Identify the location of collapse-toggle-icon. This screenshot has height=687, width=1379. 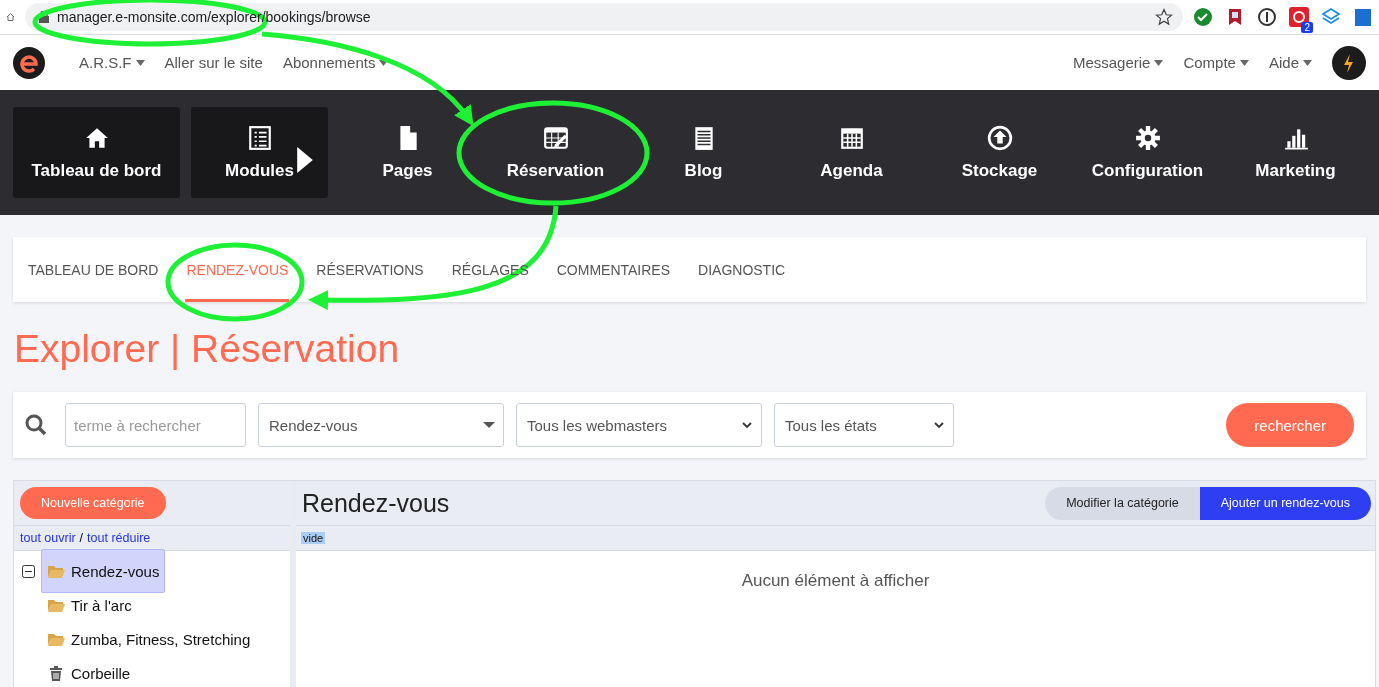
(28, 571).